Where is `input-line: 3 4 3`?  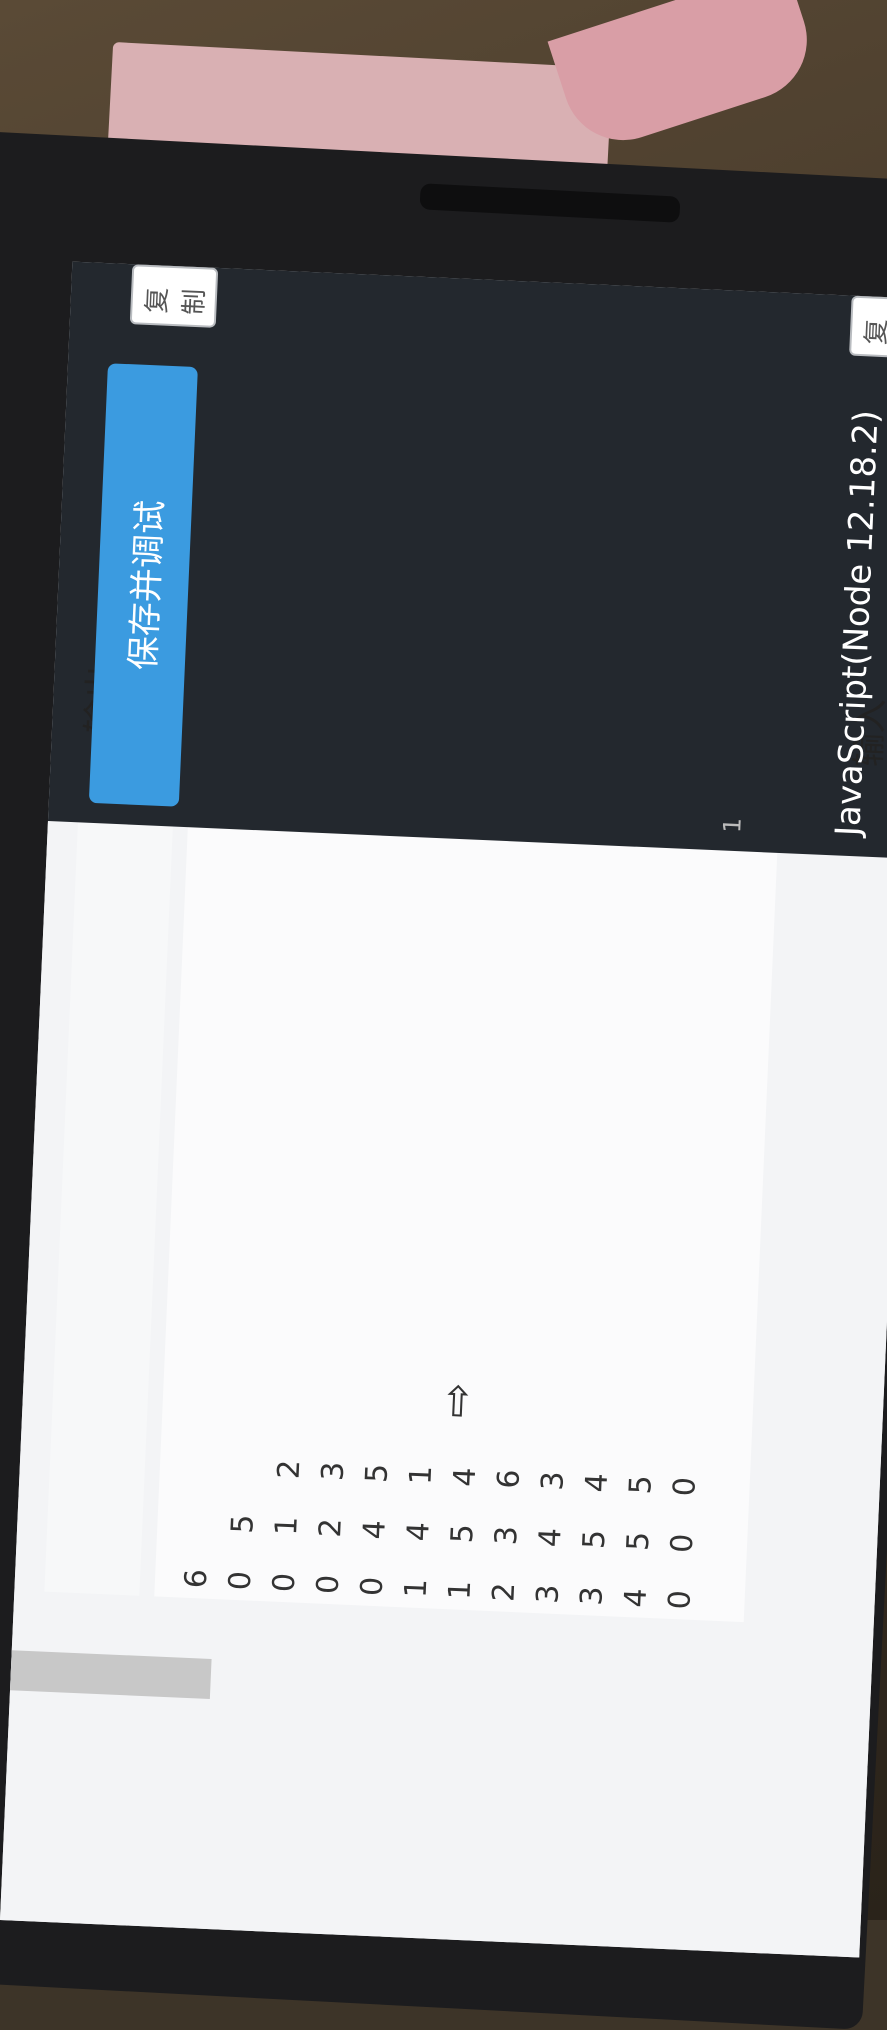 input-line: 3 4 3 is located at coordinates (551, 1530).